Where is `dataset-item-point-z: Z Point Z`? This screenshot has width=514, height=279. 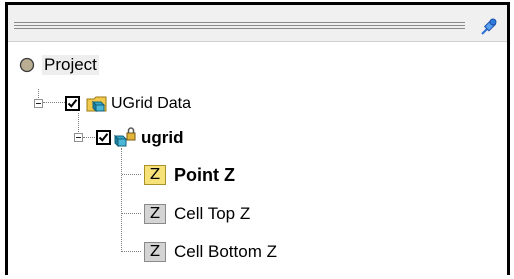 dataset-item-point-z: Z Point Z is located at coordinates (257, 175).